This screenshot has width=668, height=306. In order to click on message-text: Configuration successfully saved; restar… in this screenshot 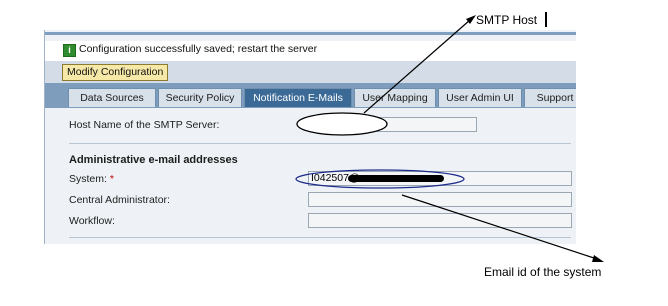, I will do `click(198, 49)`.